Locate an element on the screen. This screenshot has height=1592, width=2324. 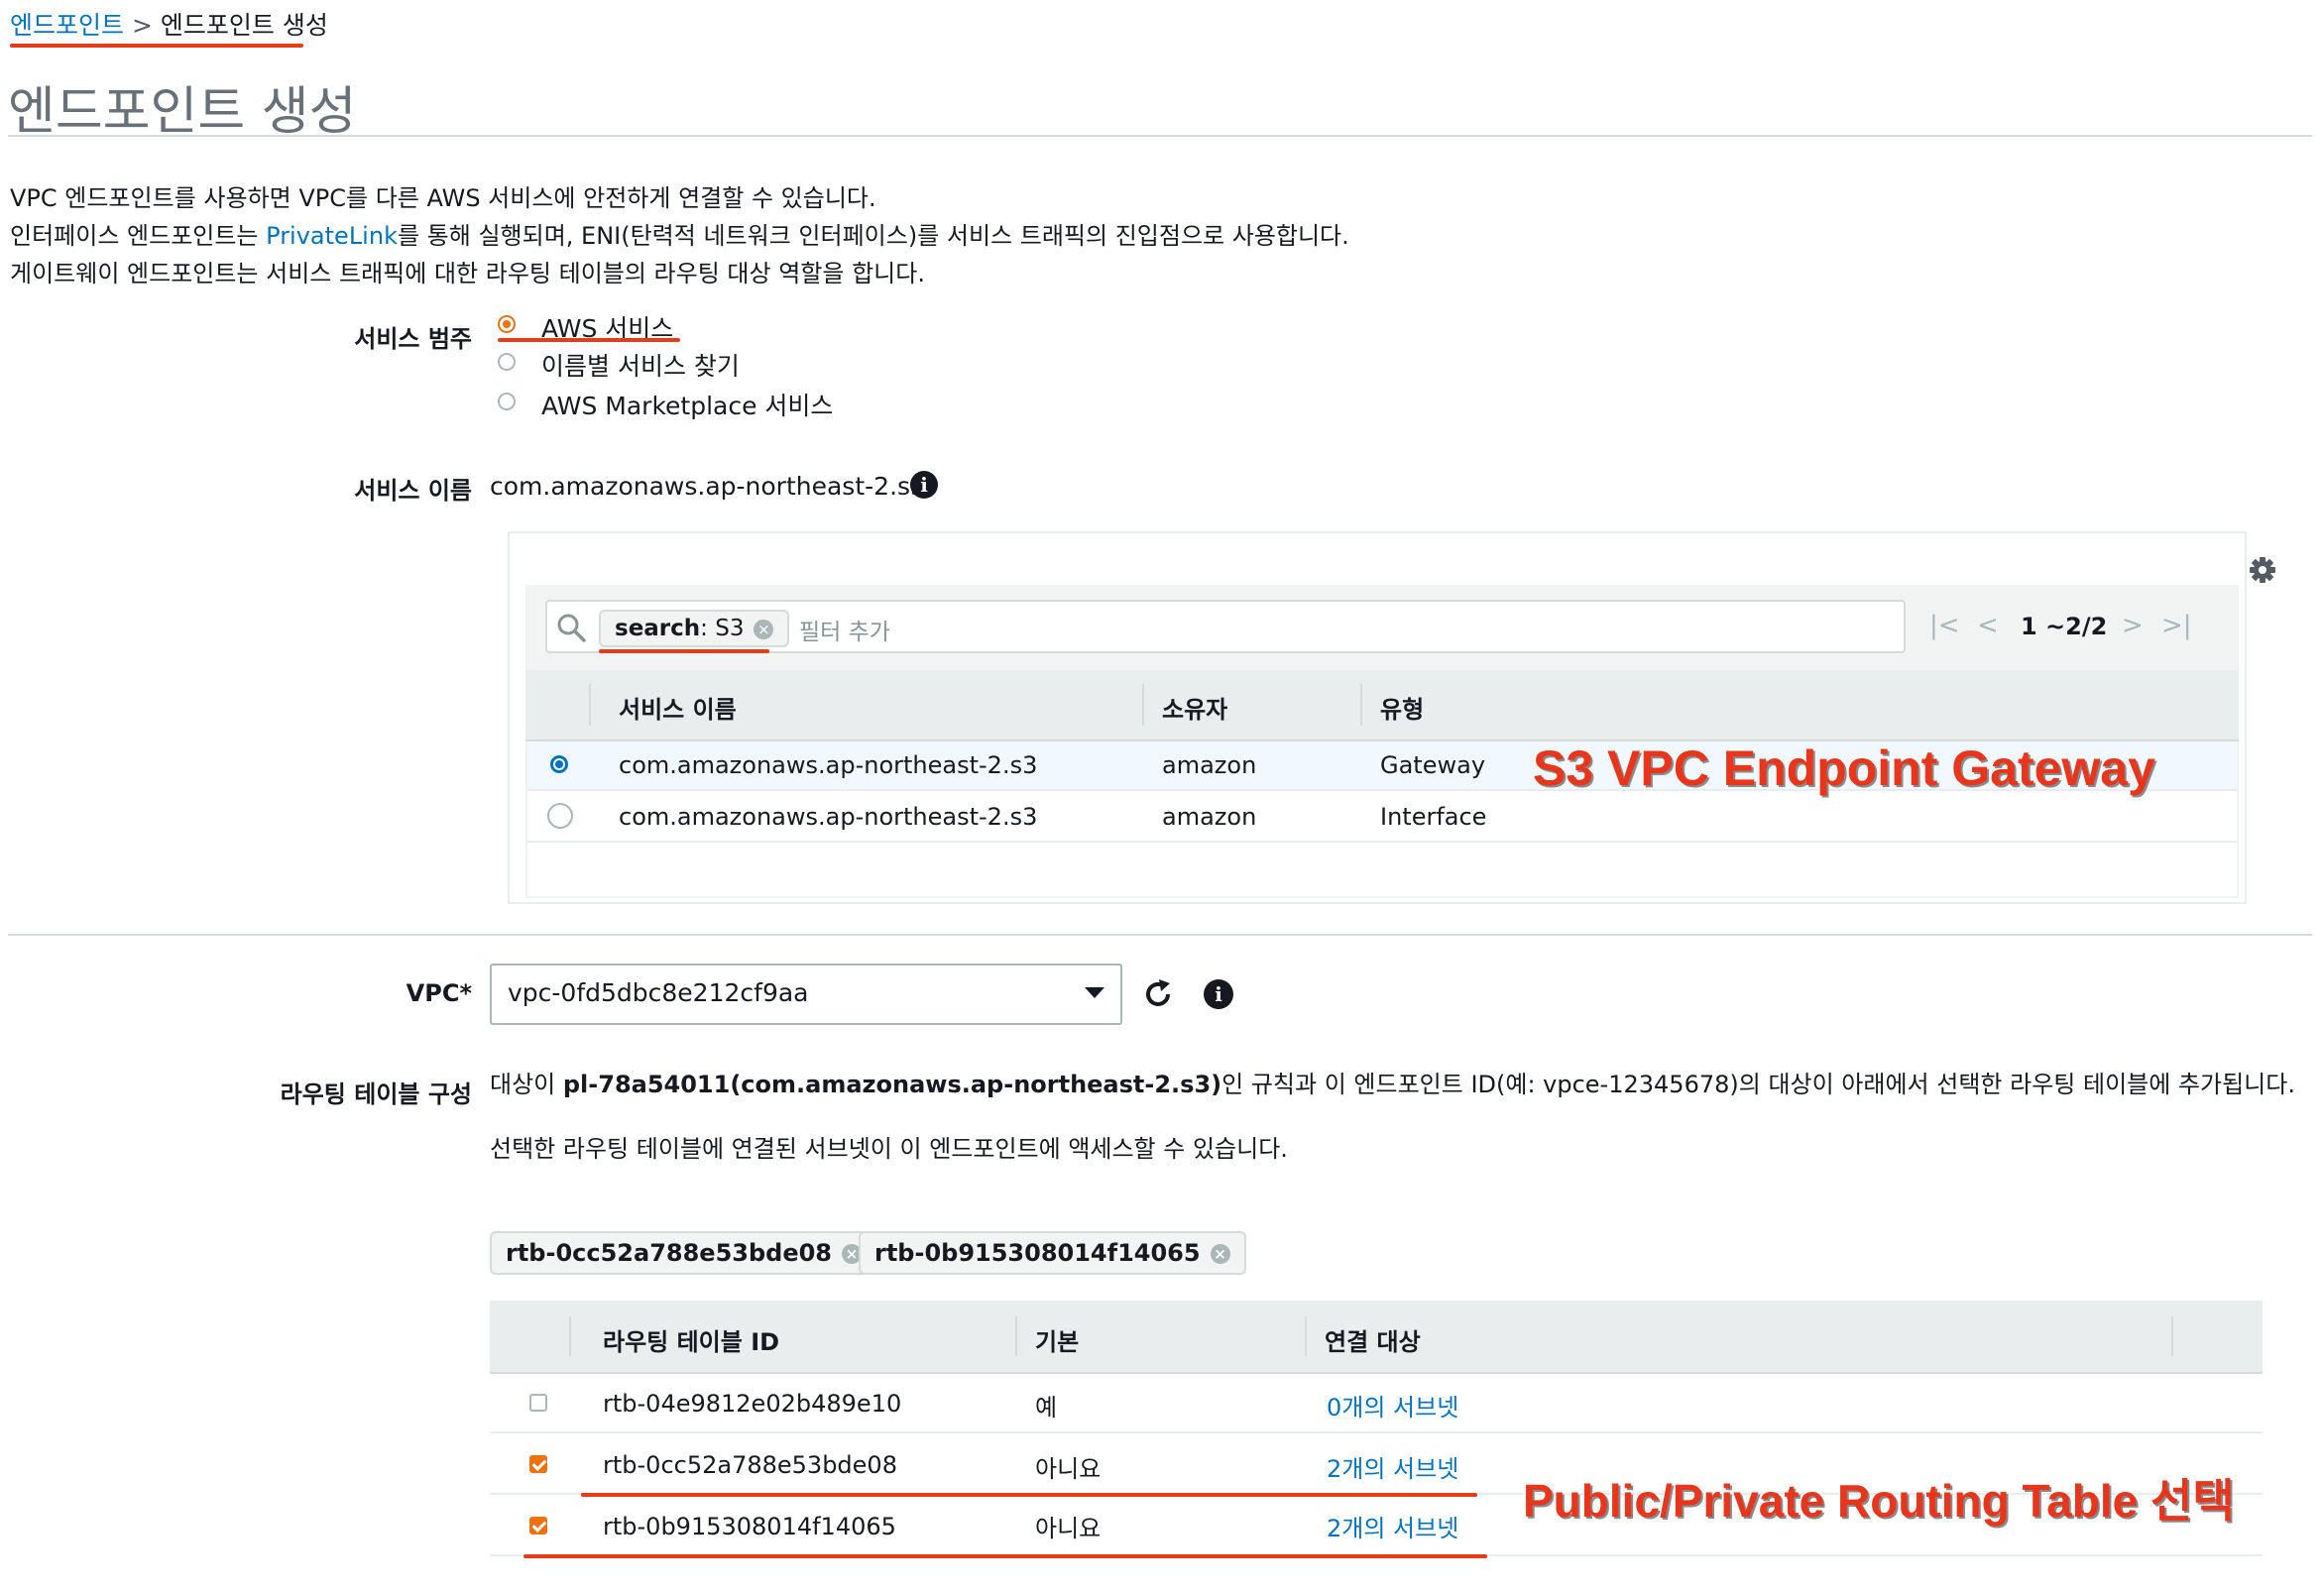
row-radio-interface is located at coordinates (560, 816).